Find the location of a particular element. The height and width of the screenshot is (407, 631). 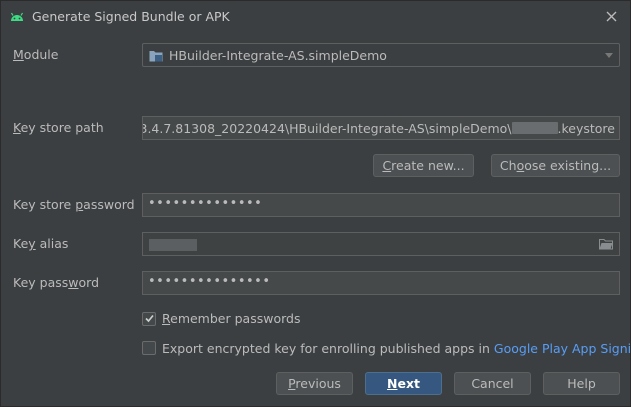

key-password-label: Key password is located at coordinates (56, 282).